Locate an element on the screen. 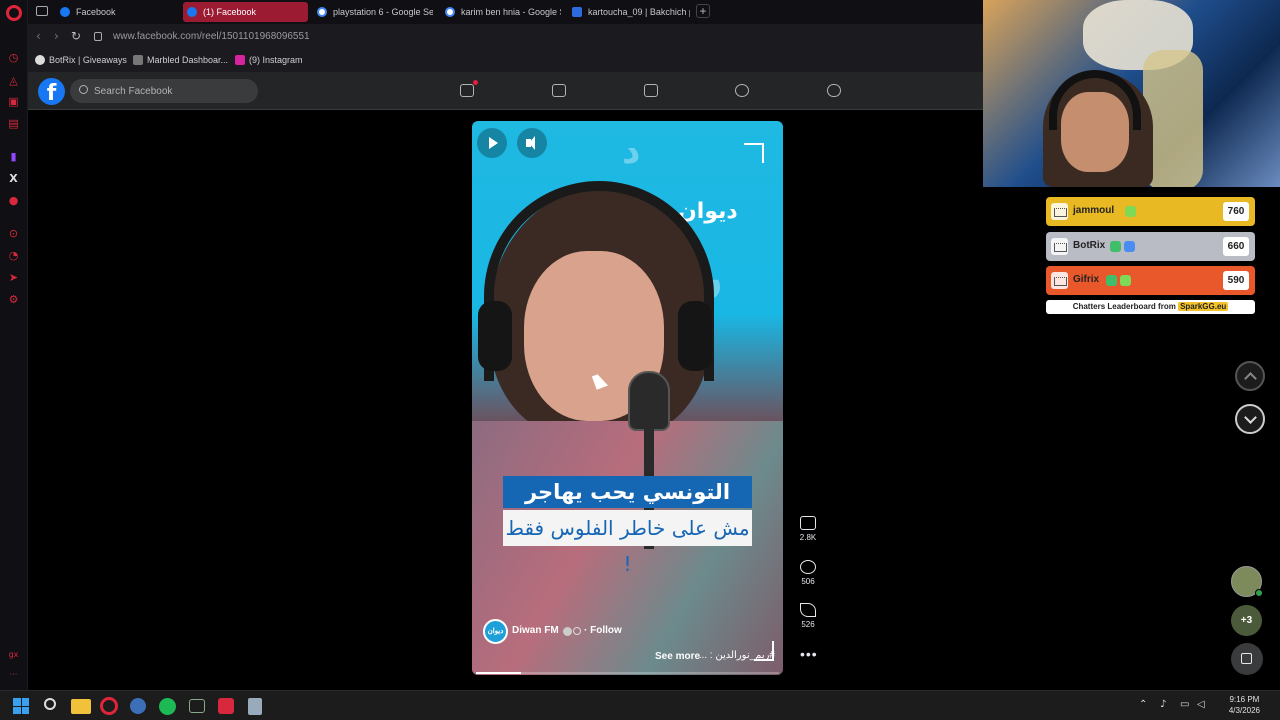 Image resolution: width=1280 pixels, height=720 pixels. new-message-button is located at coordinates (1247, 659).